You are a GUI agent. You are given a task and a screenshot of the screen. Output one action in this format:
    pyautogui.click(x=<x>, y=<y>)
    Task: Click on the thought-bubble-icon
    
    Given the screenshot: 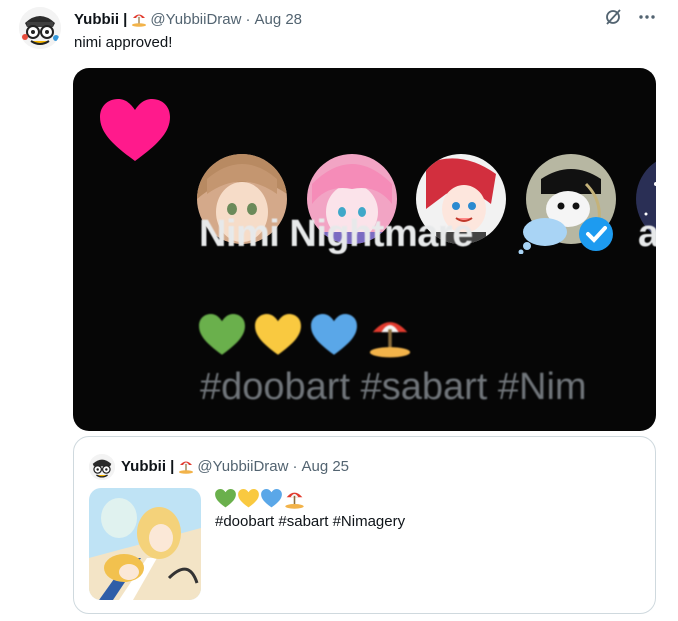 What is the action you would take?
    pyautogui.click(x=542, y=236)
    